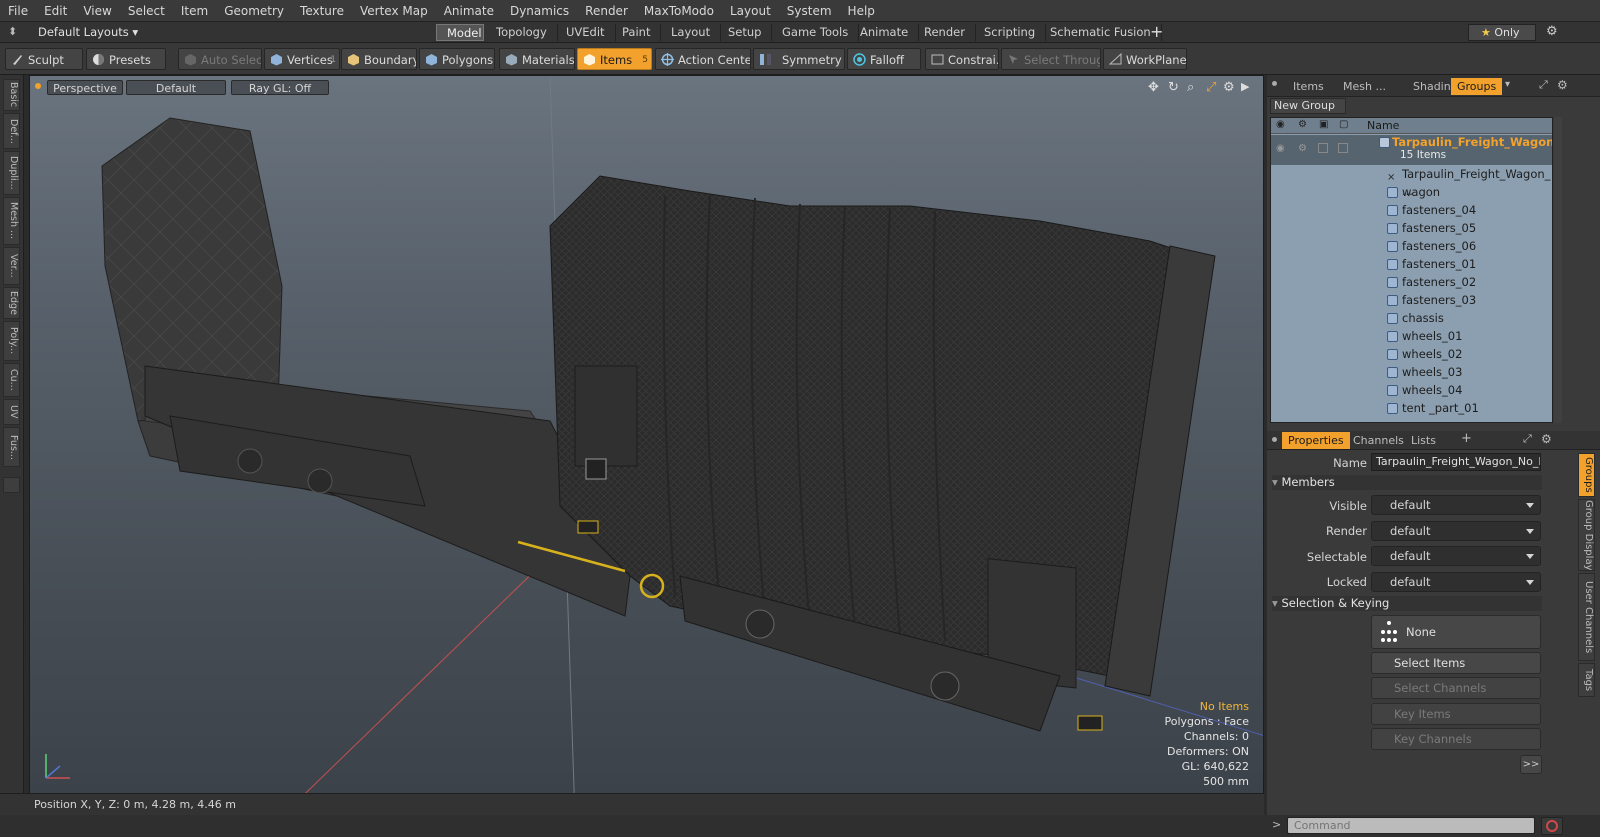 The height and width of the screenshot is (837, 1600). I want to click on tab-lists: Lists, so click(1423, 440).